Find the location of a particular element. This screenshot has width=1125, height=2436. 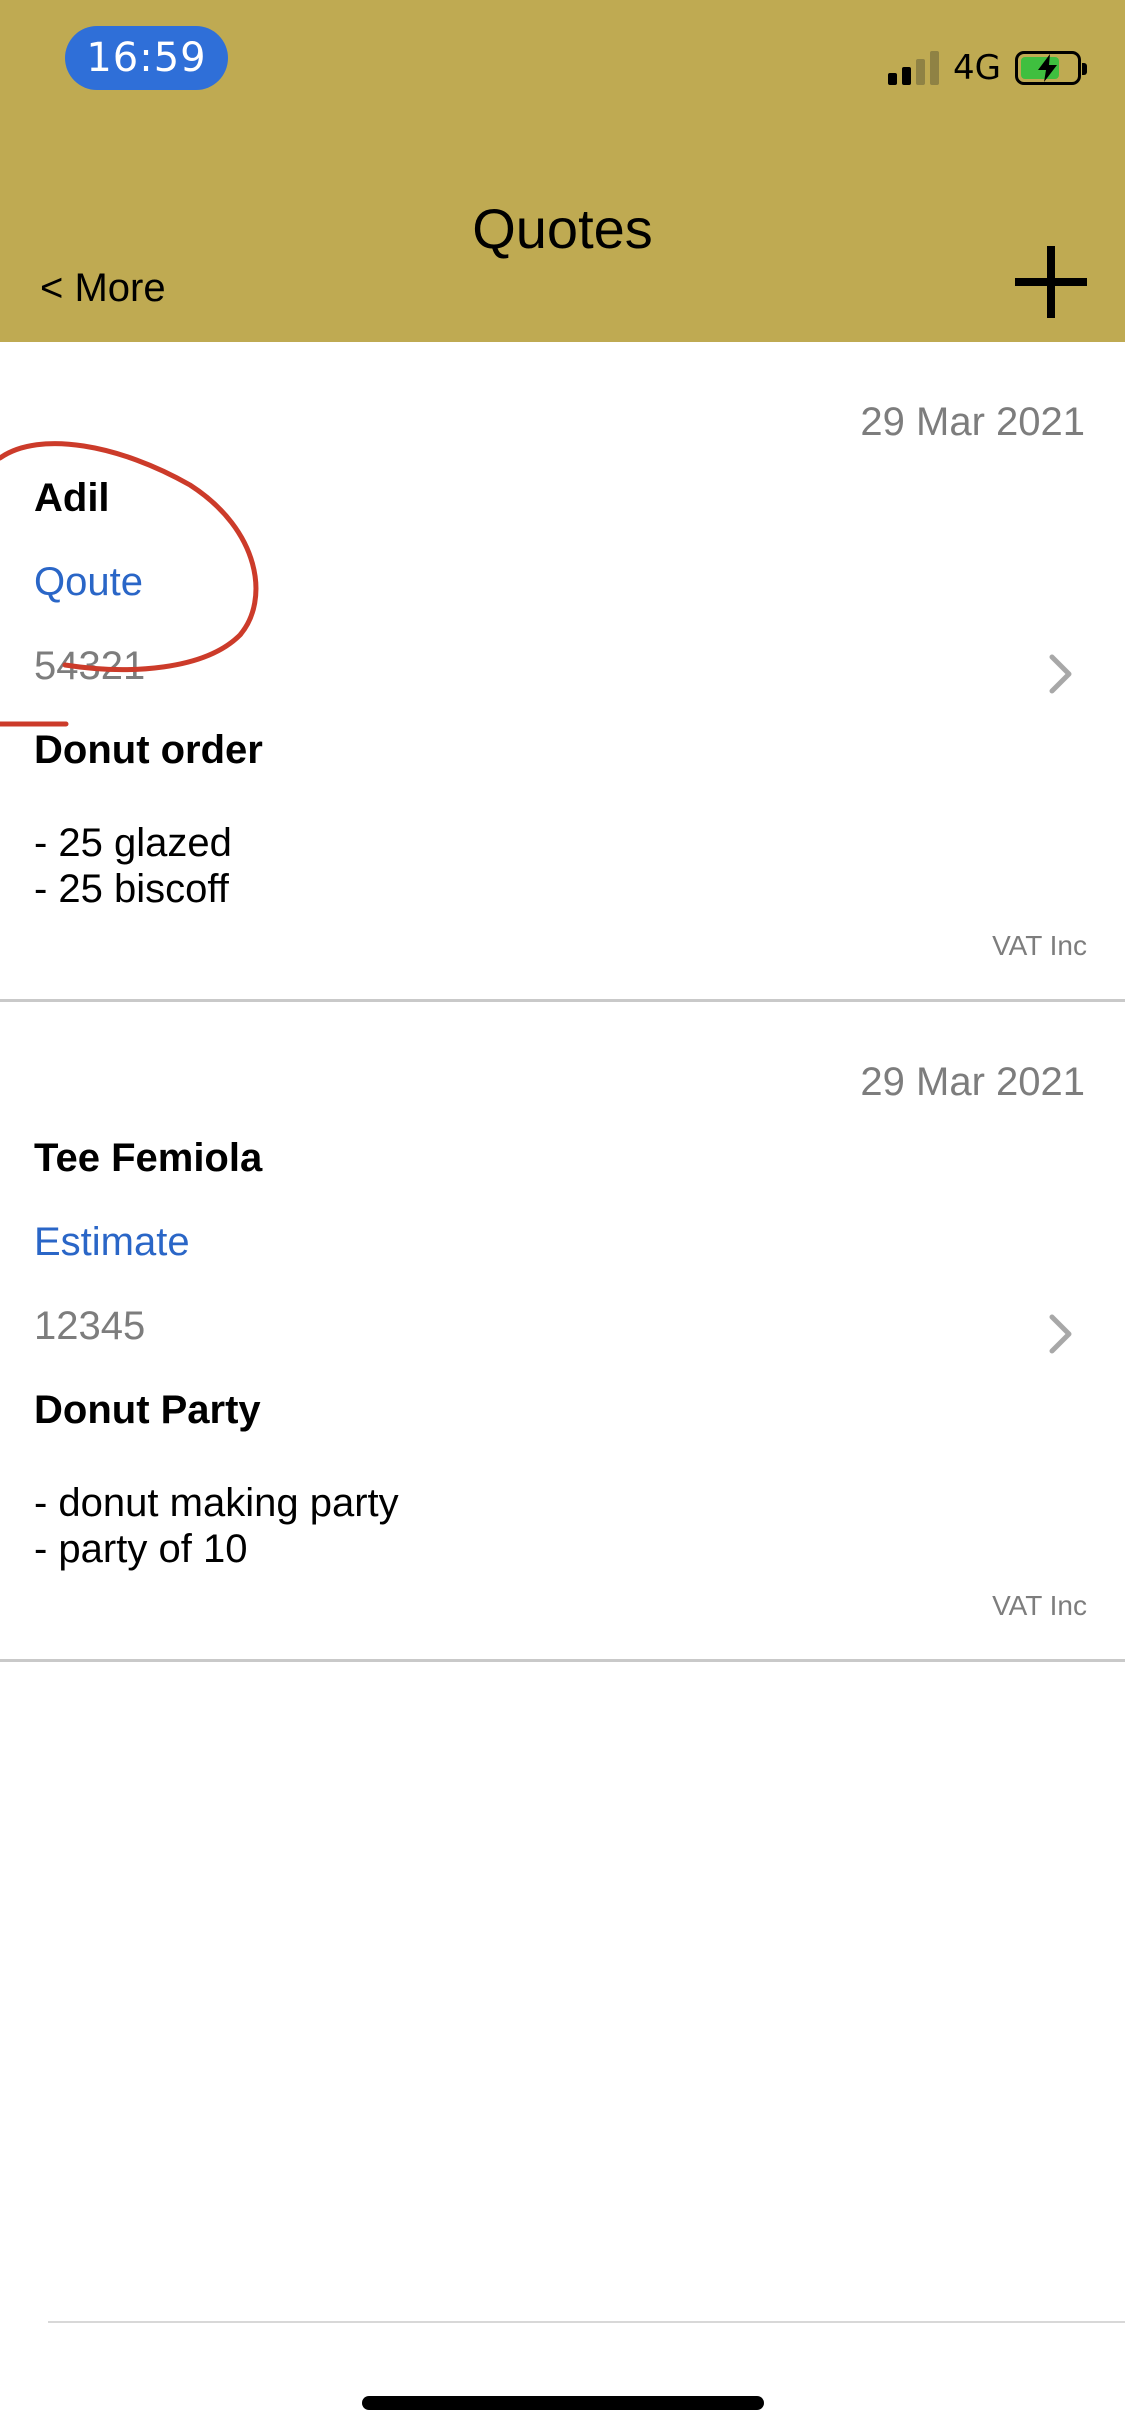

row-divider is located at coordinates (562, 1660).